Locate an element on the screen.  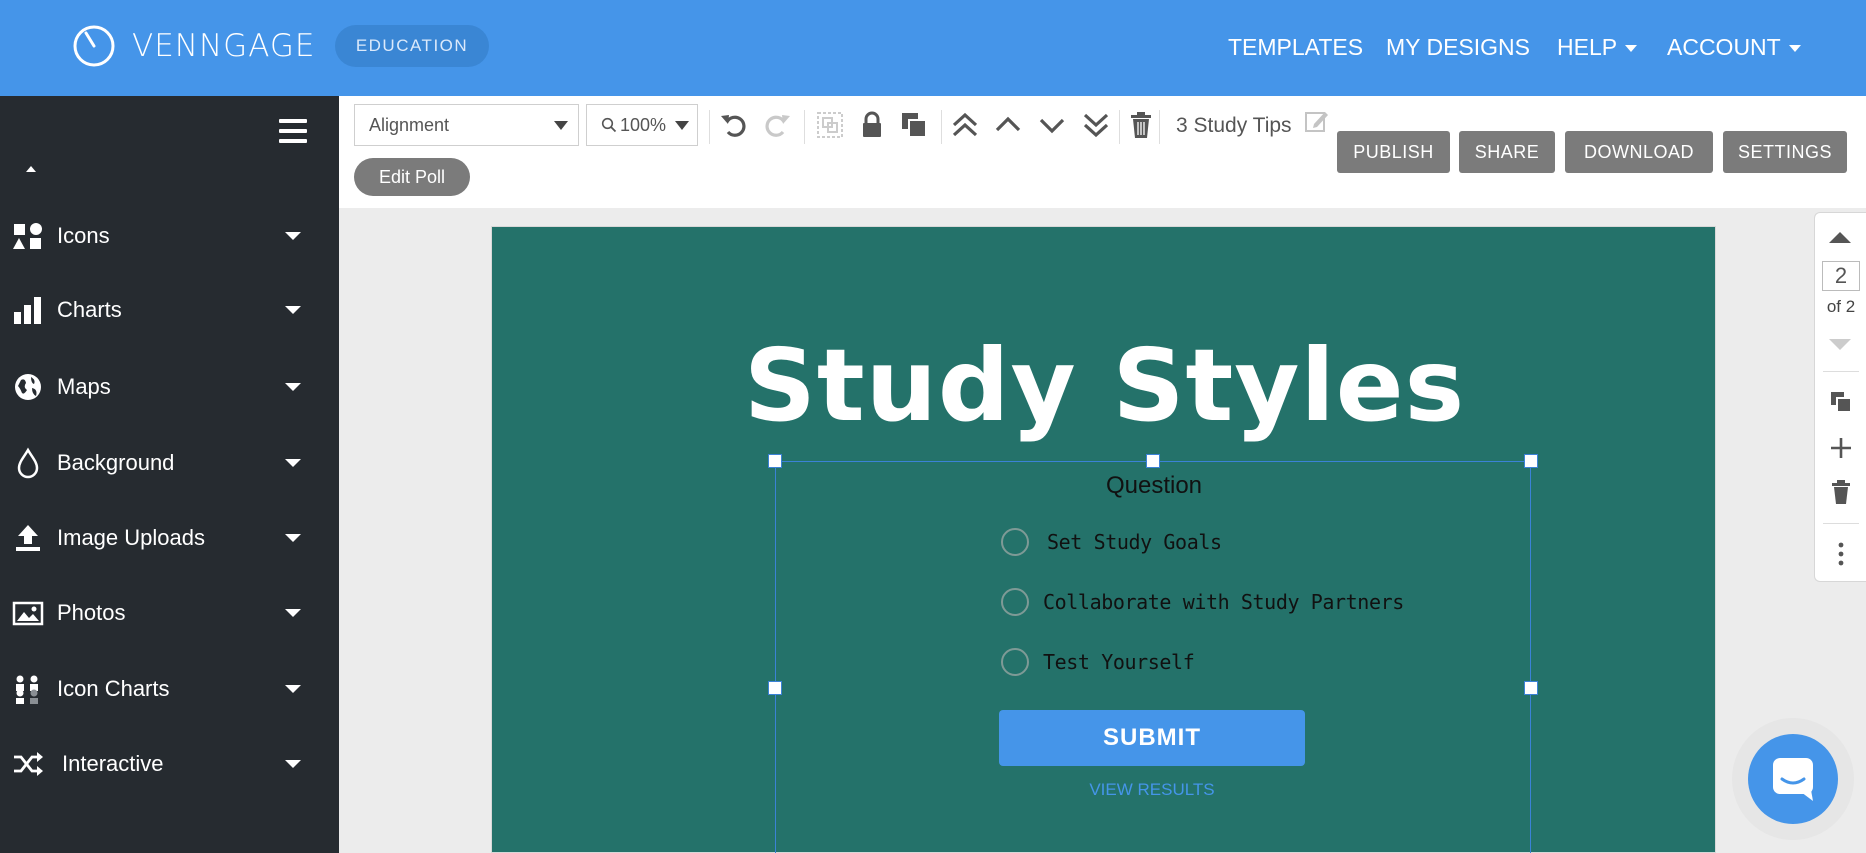
nav-help-label: HELP is located at coordinates (1587, 47).